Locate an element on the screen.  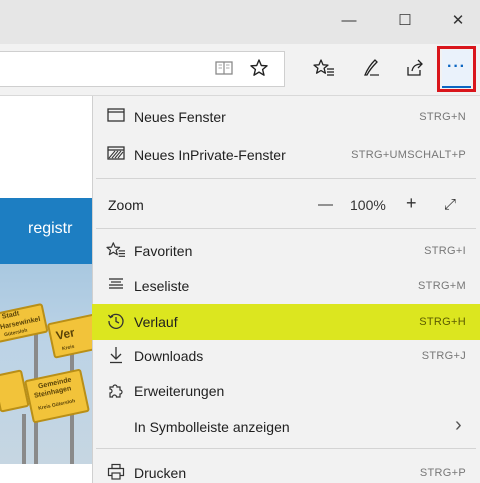
menu-item-extensions: Erweiterungen is located at coordinates (286, 391).